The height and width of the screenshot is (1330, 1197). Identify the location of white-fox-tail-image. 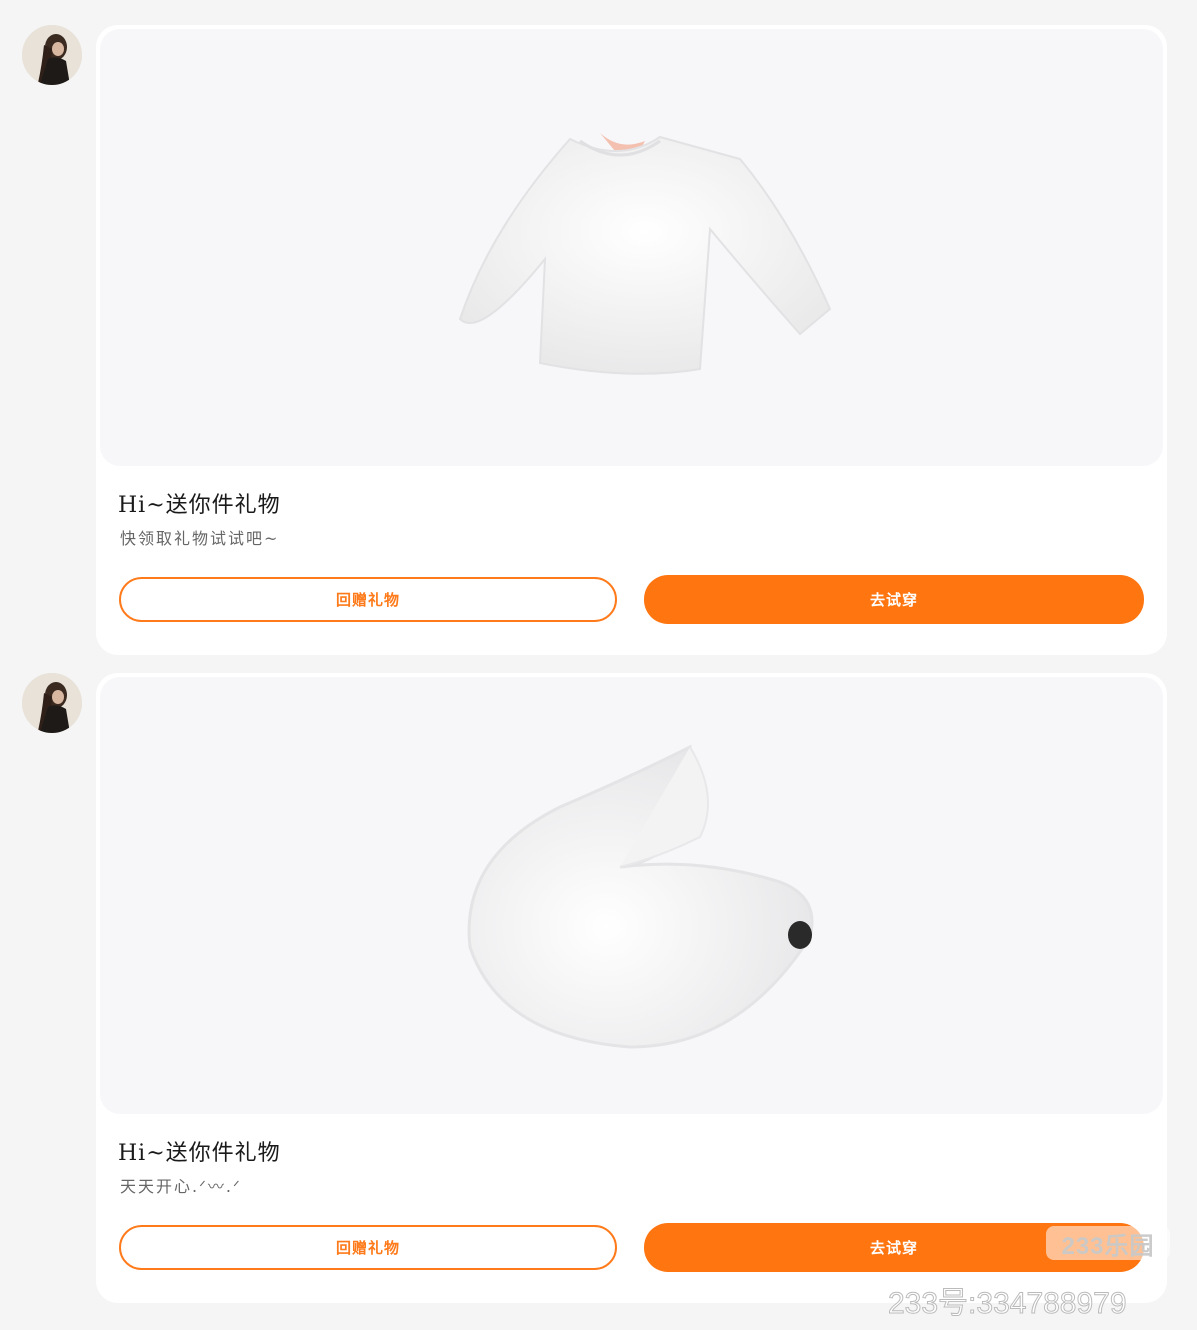
(640, 896).